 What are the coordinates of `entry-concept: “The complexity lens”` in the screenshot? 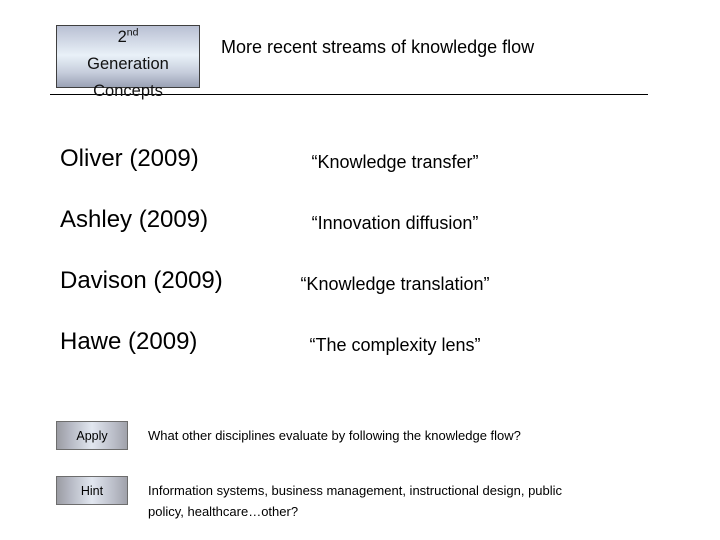 It's located at (395, 345).